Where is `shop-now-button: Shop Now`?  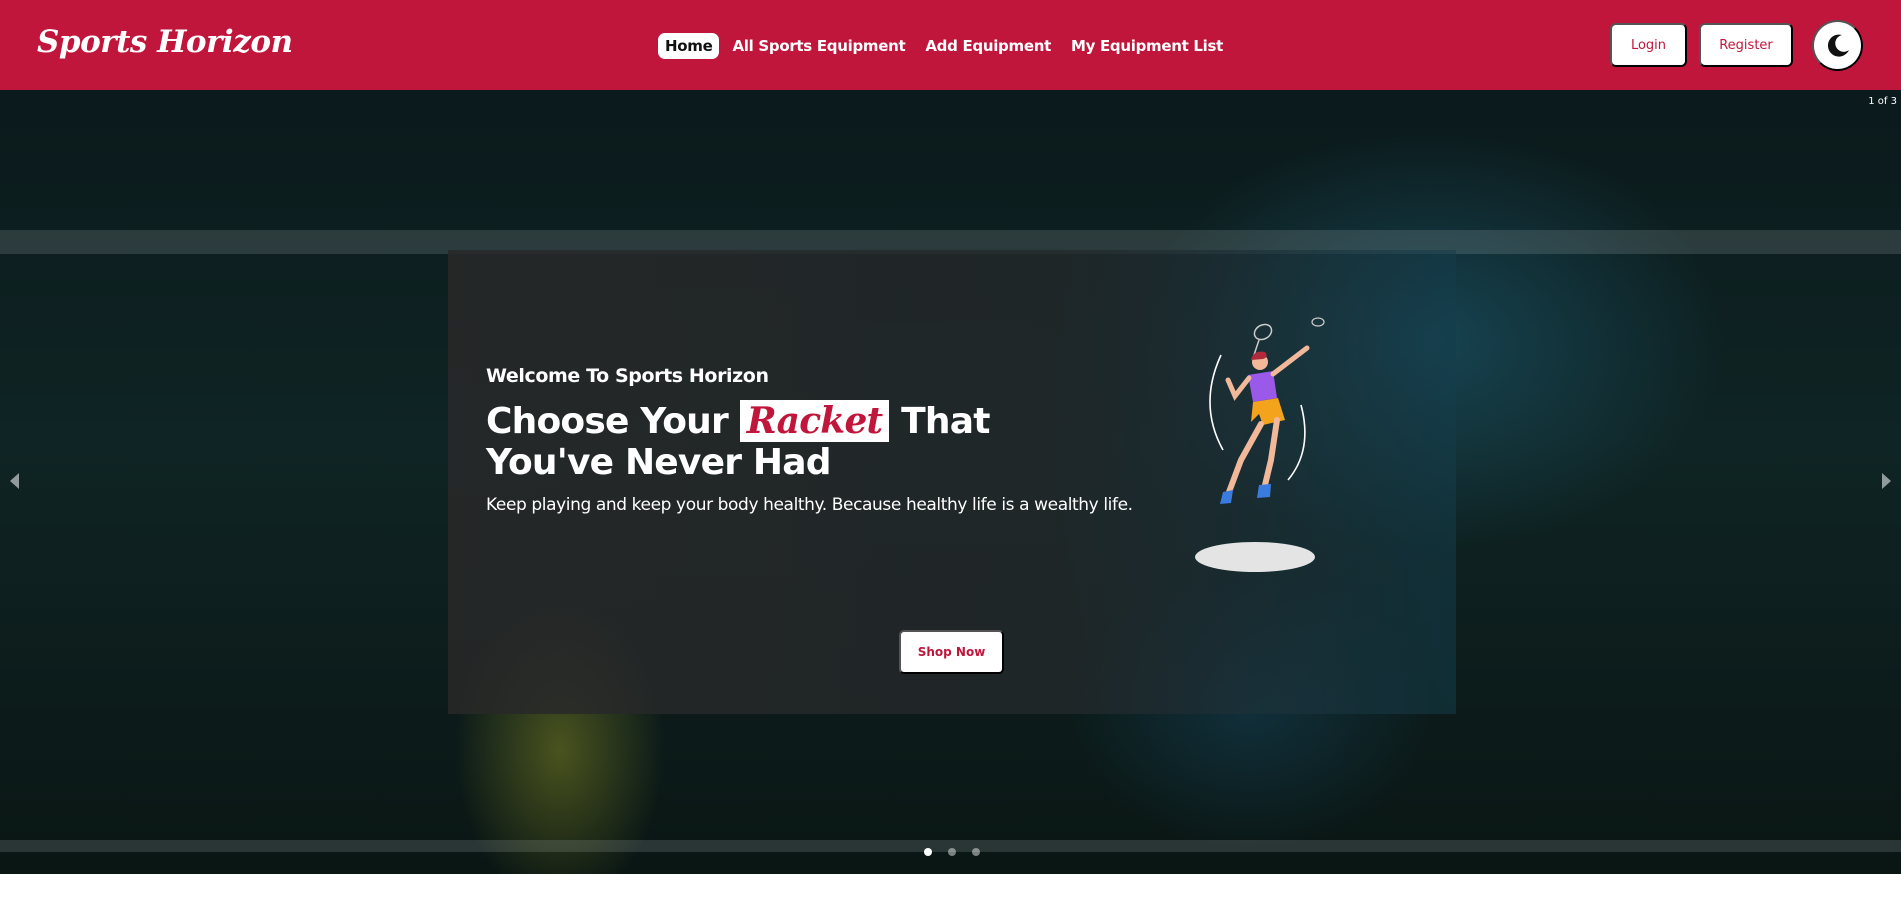 shop-now-button: Shop Now is located at coordinates (951, 652).